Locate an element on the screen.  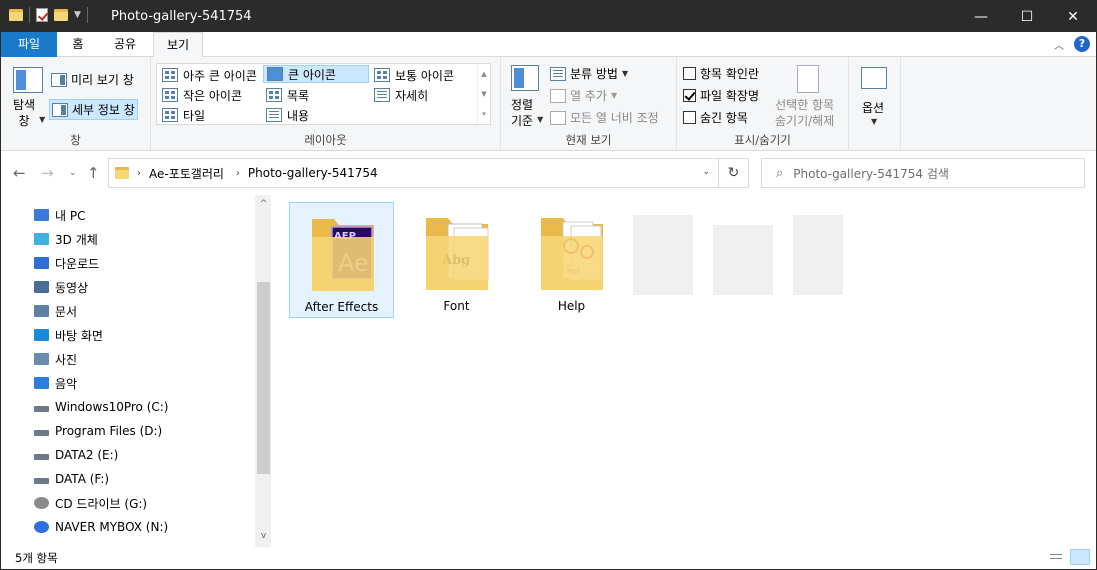
layout-group-label: 레이아웃 is located at coordinates (325, 140).